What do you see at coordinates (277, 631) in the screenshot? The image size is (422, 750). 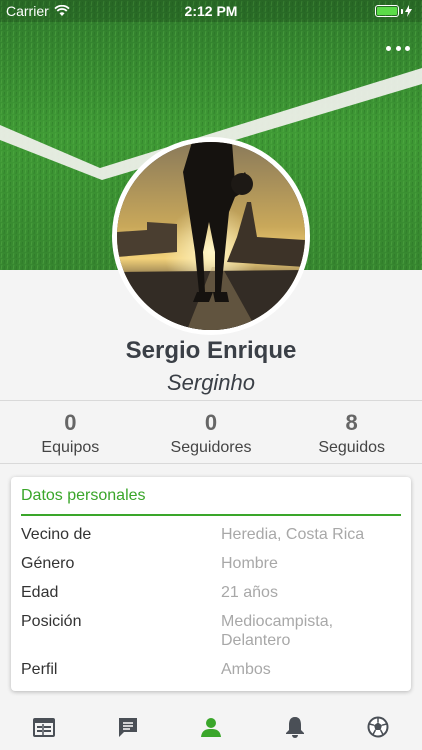 I see `row-value: Mediocampista, Delantero` at bounding box center [277, 631].